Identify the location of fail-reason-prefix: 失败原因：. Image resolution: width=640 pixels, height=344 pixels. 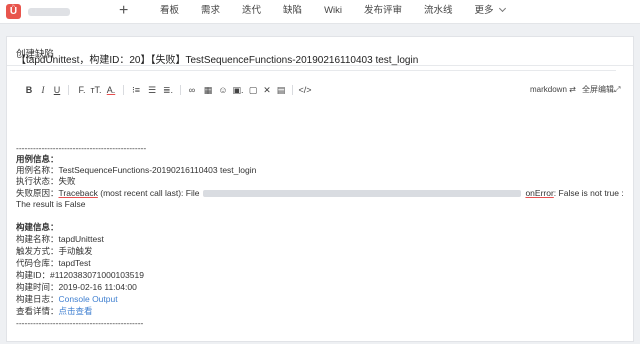
(37, 193).